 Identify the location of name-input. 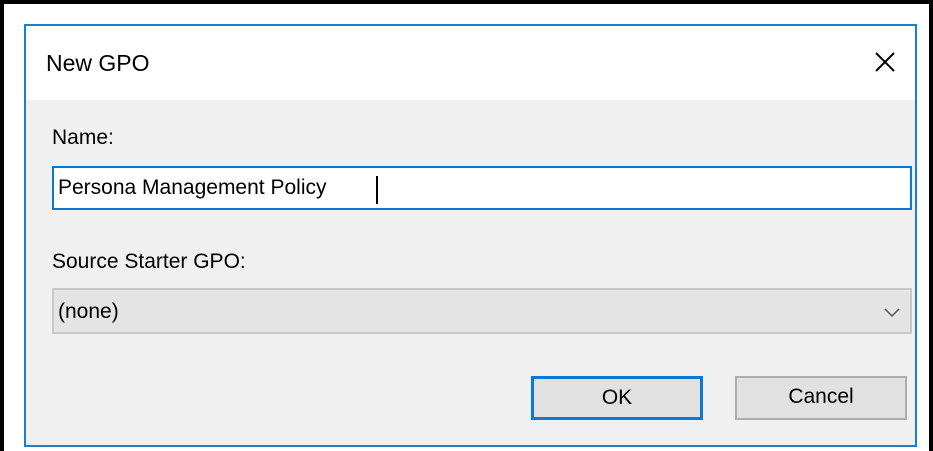
(482, 188).